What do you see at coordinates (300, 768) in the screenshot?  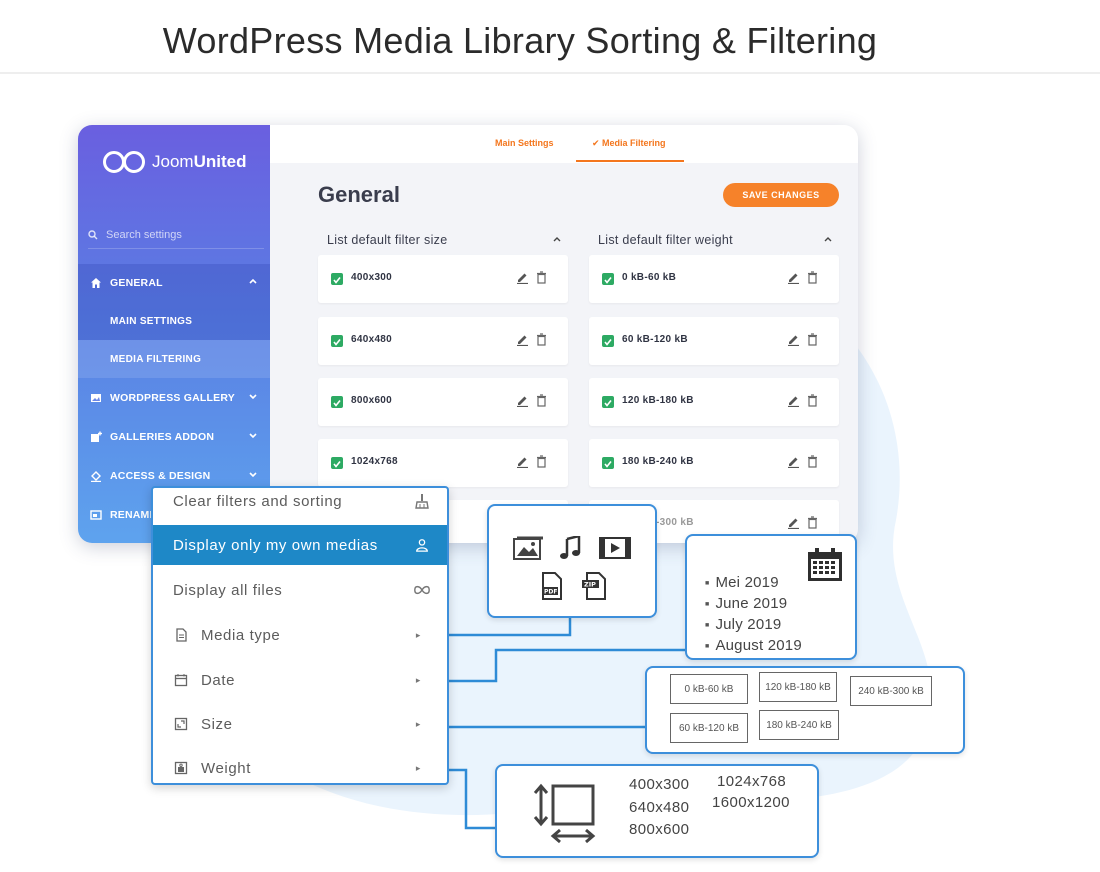 I see `menu-item-weight: Weight ▸` at bounding box center [300, 768].